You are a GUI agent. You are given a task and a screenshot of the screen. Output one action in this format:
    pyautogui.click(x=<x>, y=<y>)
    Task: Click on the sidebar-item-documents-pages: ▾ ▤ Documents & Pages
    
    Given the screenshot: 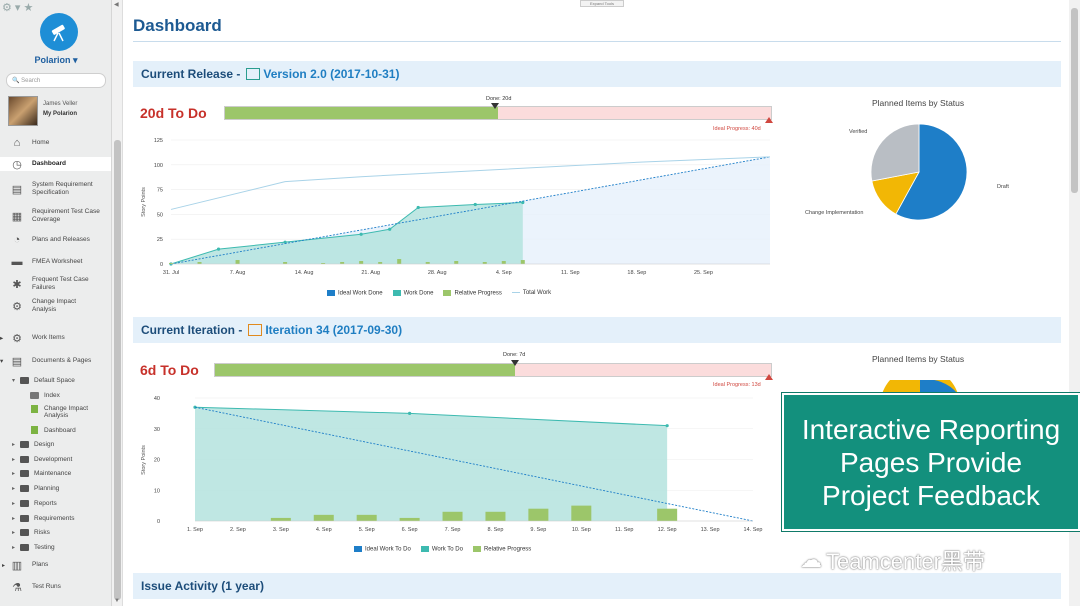 What is the action you would take?
    pyautogui.click(x=55, y=361)
    